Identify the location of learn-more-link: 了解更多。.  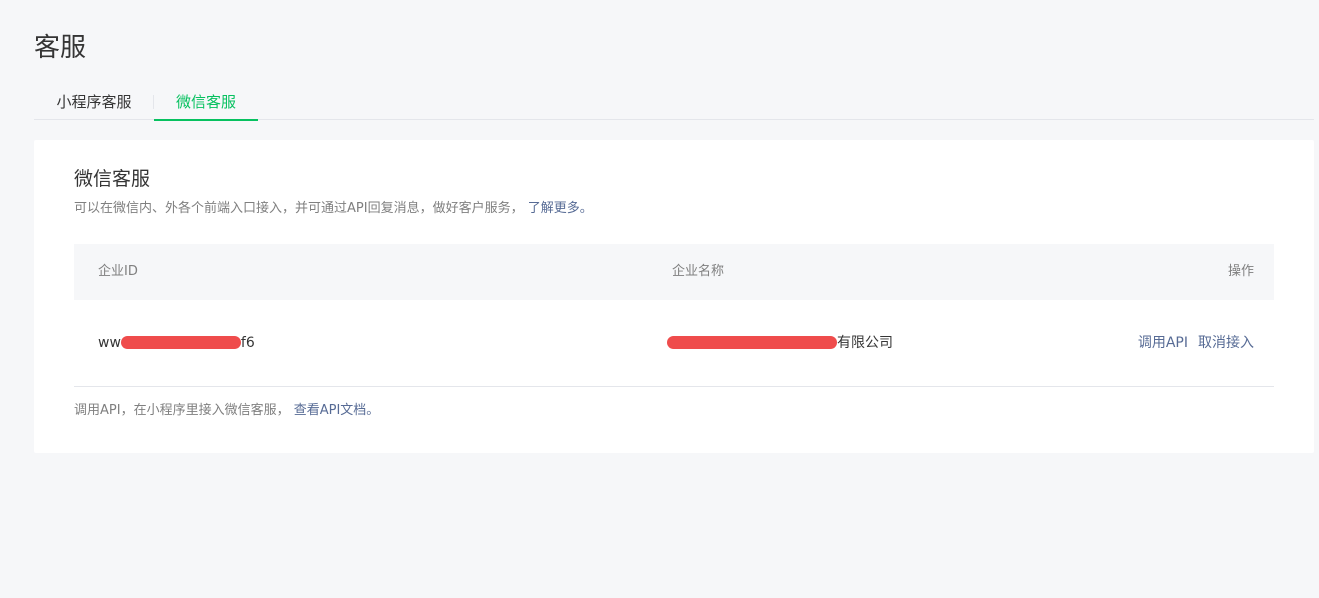
(560, 208).